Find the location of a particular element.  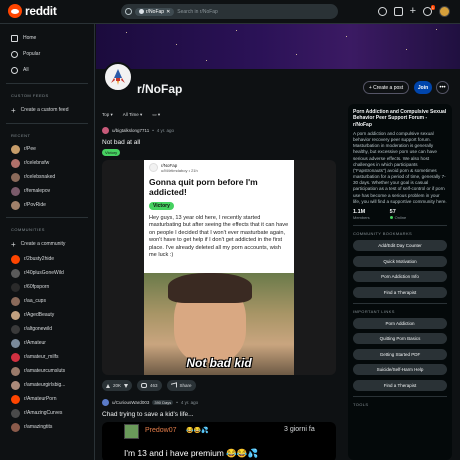

community-item: r/aa_cups is located at coordinates (47, 301).